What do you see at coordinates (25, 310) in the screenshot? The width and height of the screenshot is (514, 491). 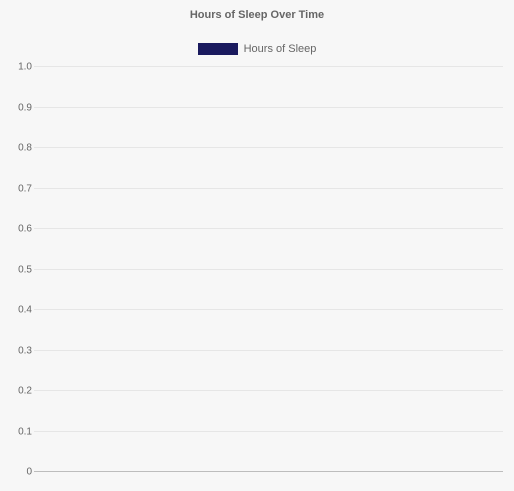 I see `y-tick-label: 0.4` at bounding box center [25, 310].